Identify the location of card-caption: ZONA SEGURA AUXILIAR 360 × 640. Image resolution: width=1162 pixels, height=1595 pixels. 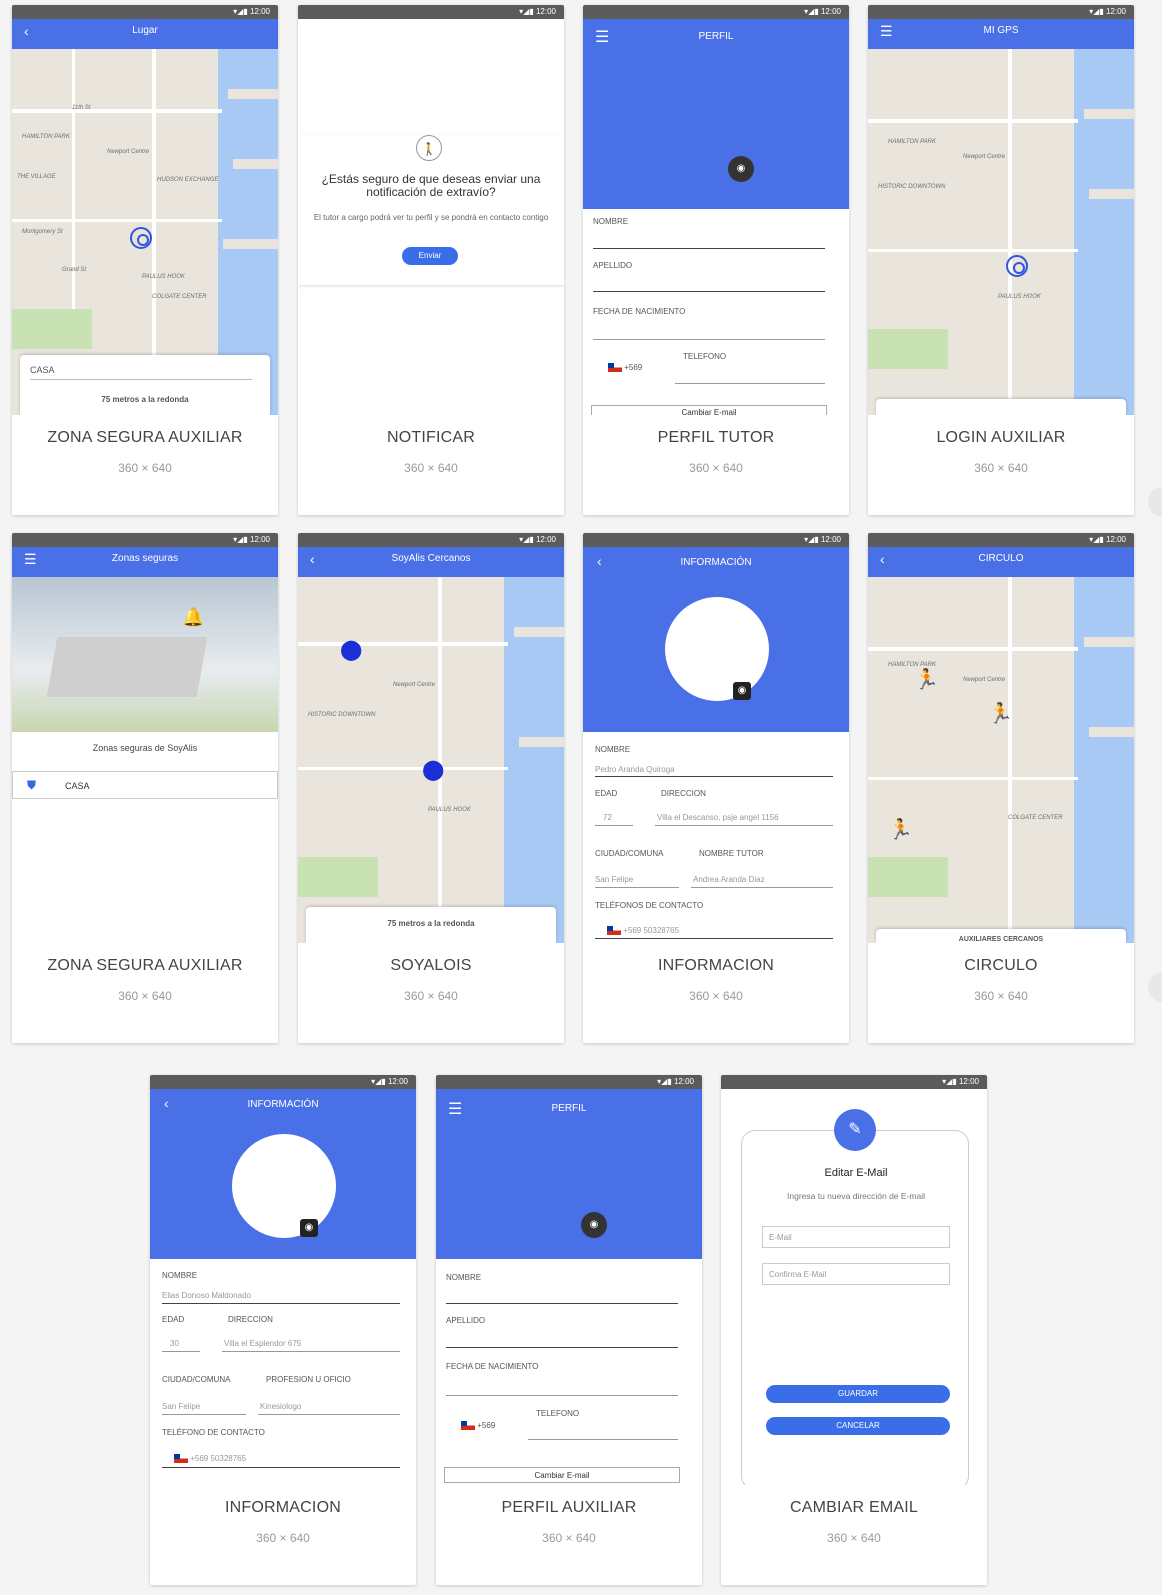
(145, 993).